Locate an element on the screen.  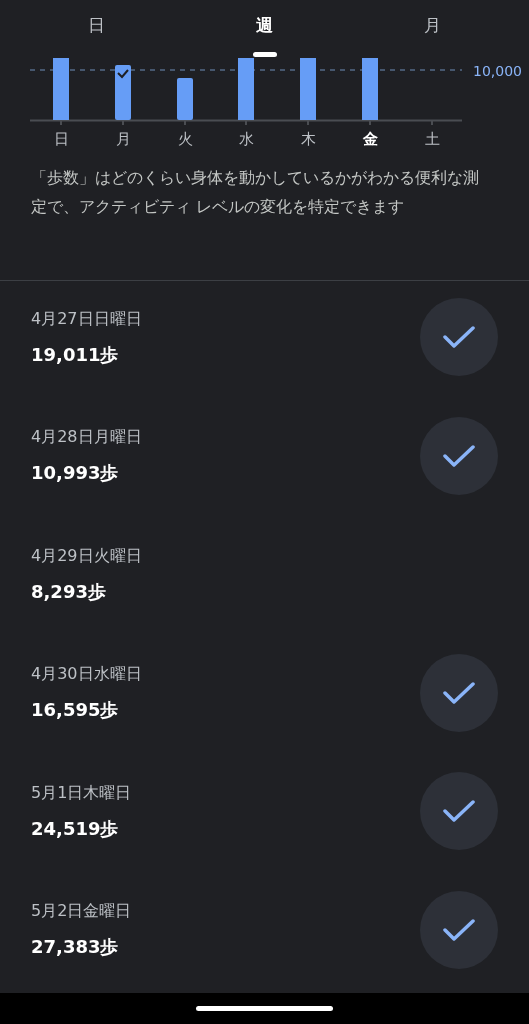
day-label: 火 is located at coordinates (185, 139).